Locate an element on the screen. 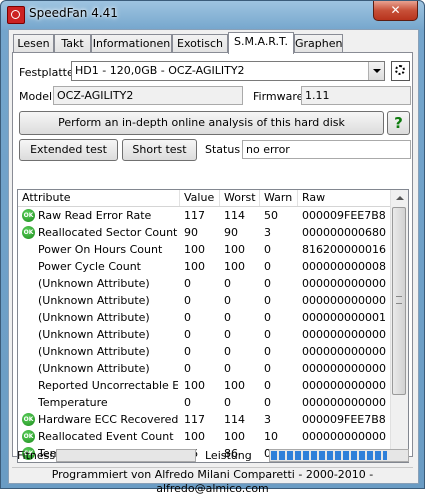 This screenshot has width=425, height=496. cell-value: 90 is located at coordinates (191, 232).